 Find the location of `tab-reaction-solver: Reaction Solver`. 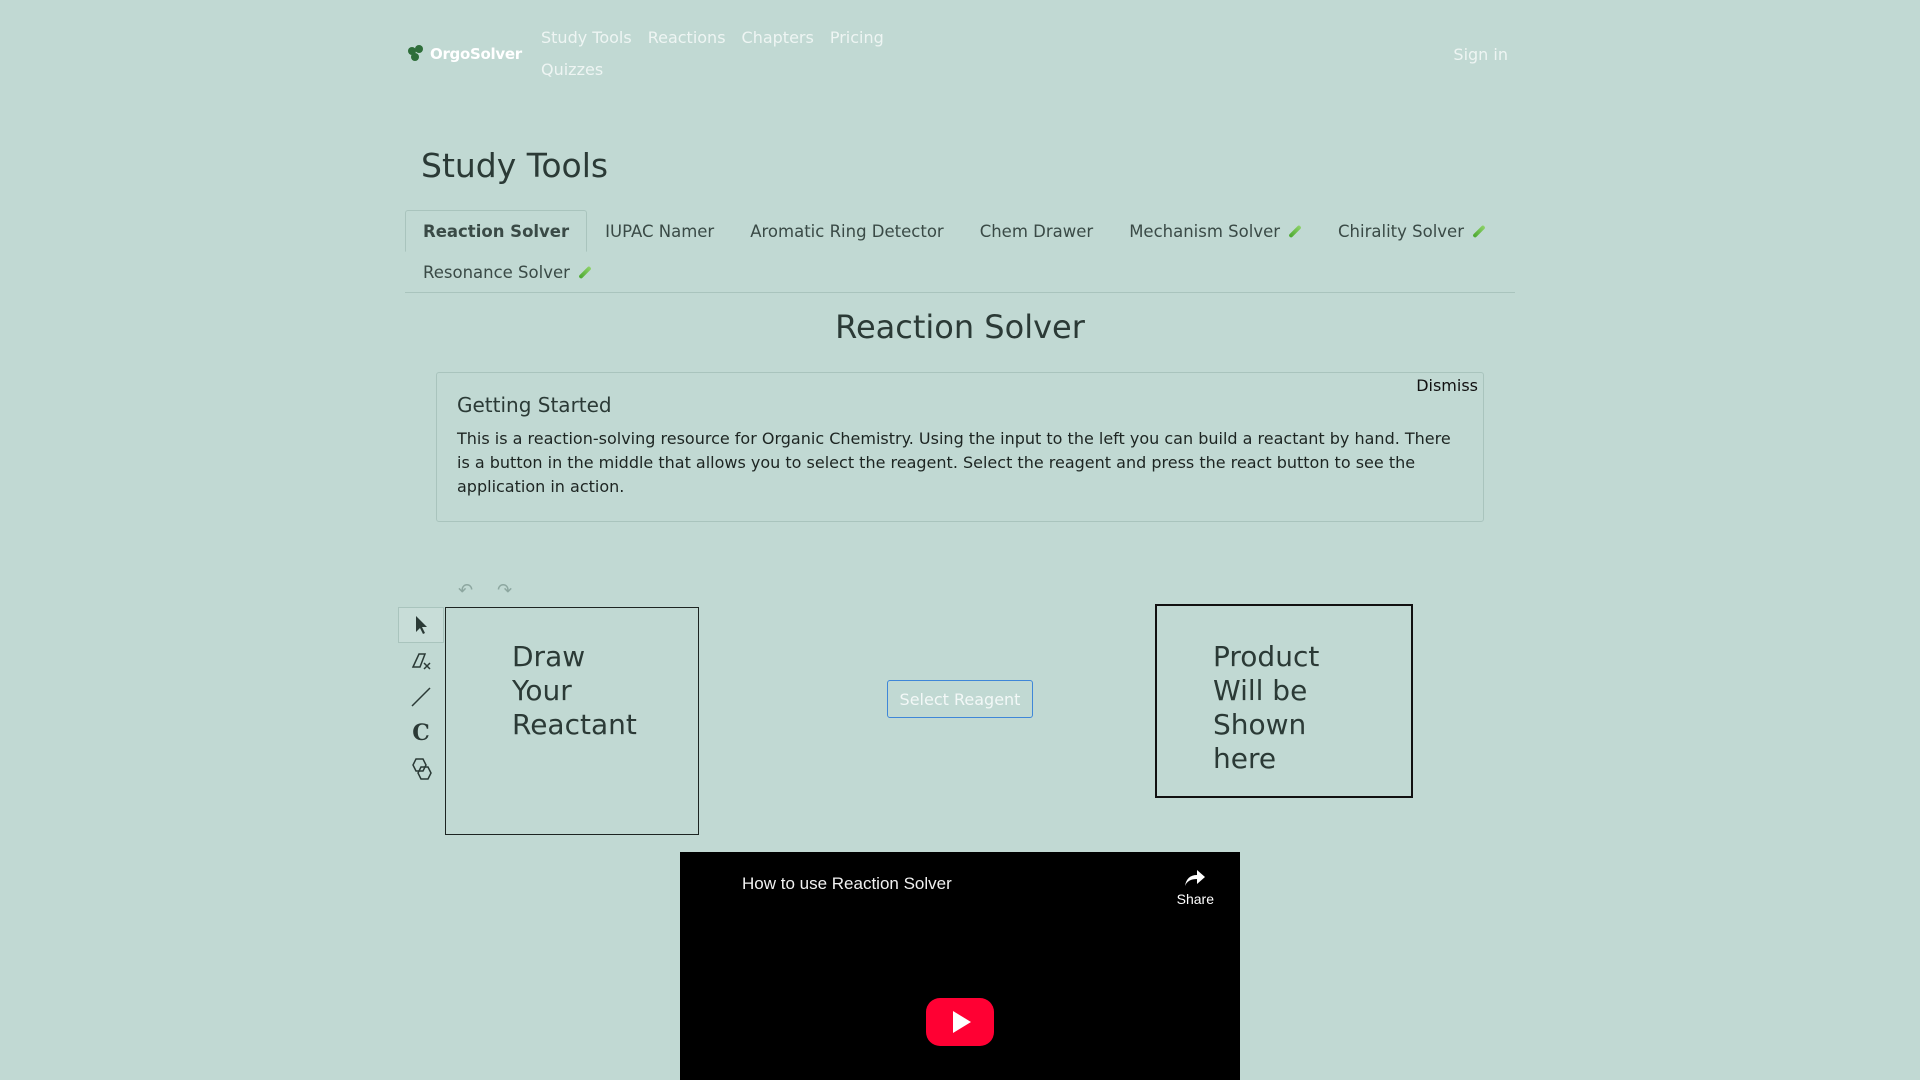

tab-reaction-solver: Reaction Solver is located at coordinates (496, 231).